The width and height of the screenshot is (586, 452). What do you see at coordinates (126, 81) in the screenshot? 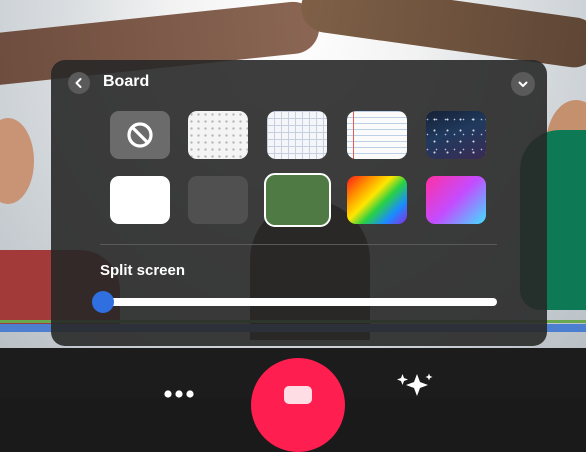
I see `panel-title: Board` at bounding box center [126, 81].